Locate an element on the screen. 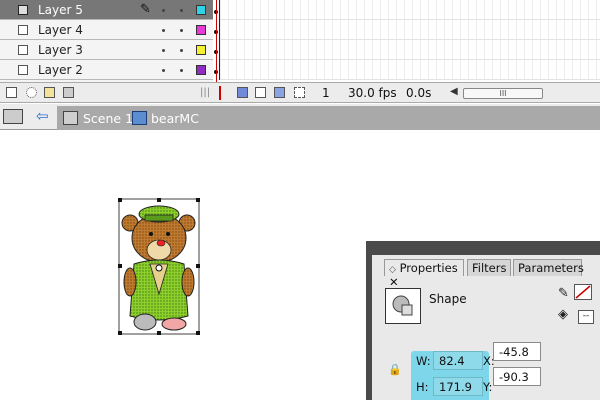 The image size is (600, 400). tab-parameters-label: Parameters is located at coordinates (551, 268).